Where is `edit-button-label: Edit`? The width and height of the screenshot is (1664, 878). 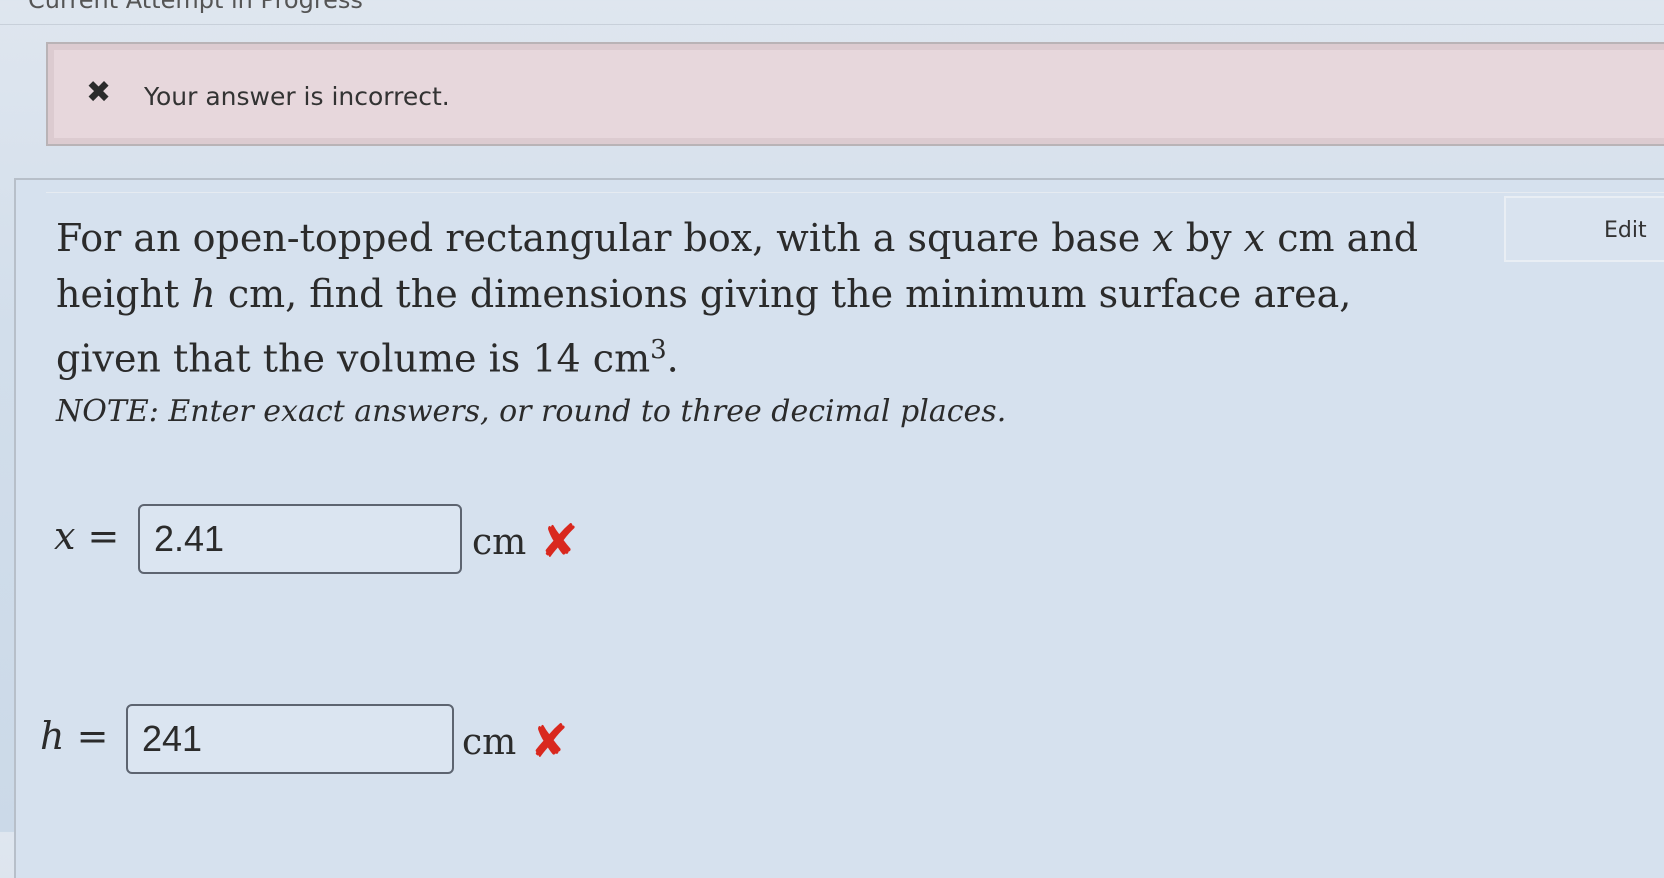 edit-button-label: Edit is located at coordinates (1625, 230).